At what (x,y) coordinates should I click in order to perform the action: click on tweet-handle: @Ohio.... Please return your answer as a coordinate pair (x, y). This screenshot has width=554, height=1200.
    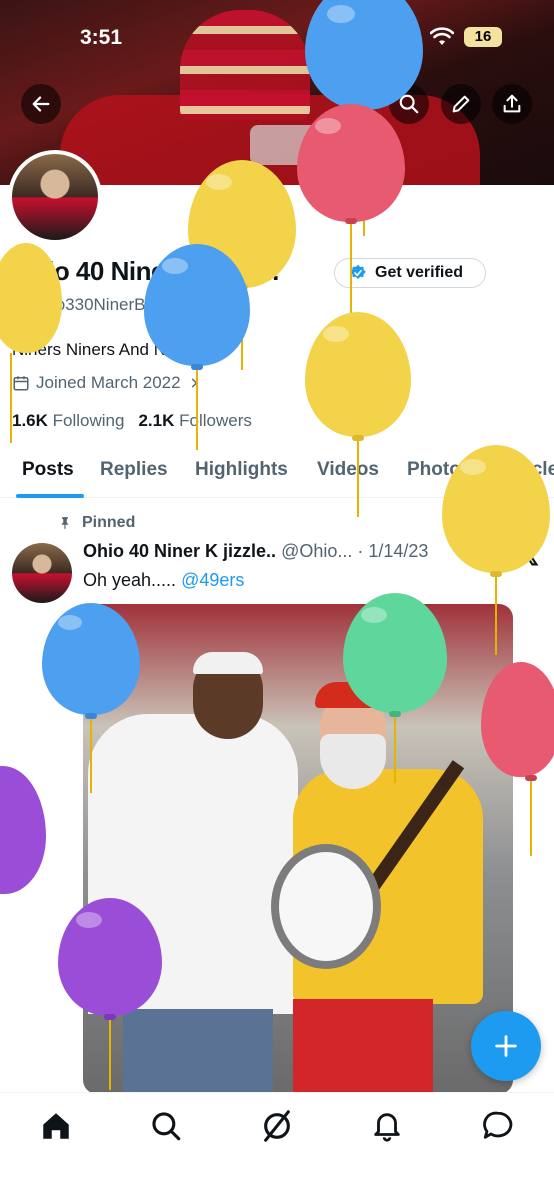
    Looking at the image, I should click on (316, 551).